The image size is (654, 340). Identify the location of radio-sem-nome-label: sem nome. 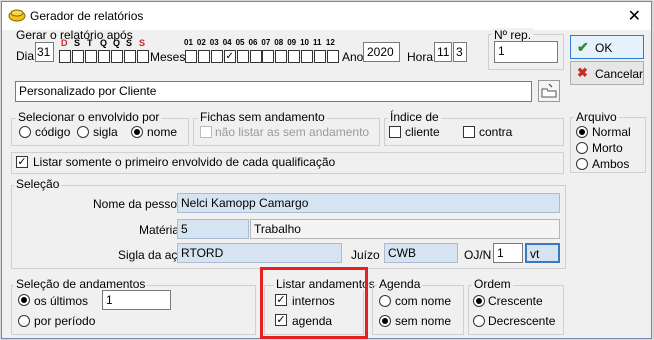
(423, 321).